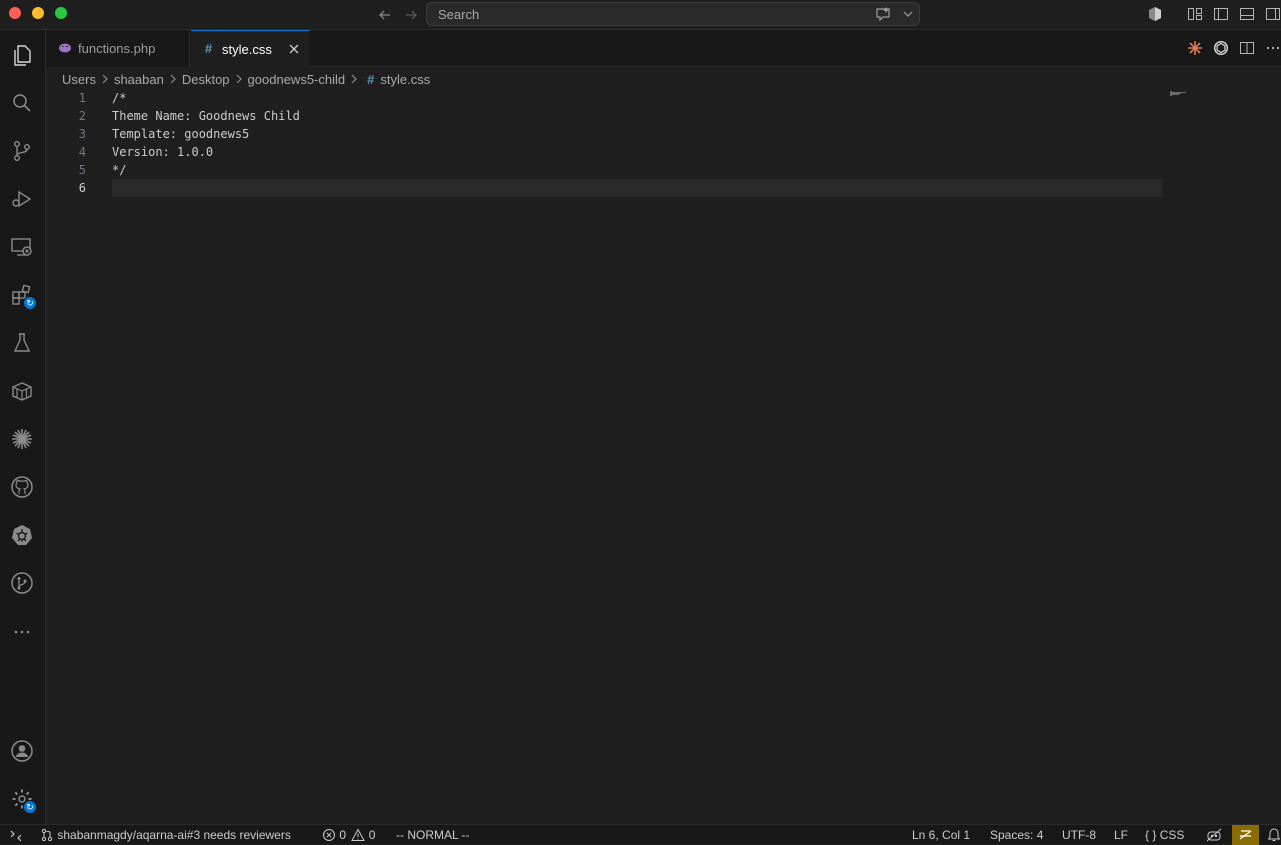 Image resolution: width=1281 pixels, height=845 pixels. What do you see at coordinates (1185, 94) in the screenshot?
I see `minimap` at bounding box center [1185, 94].